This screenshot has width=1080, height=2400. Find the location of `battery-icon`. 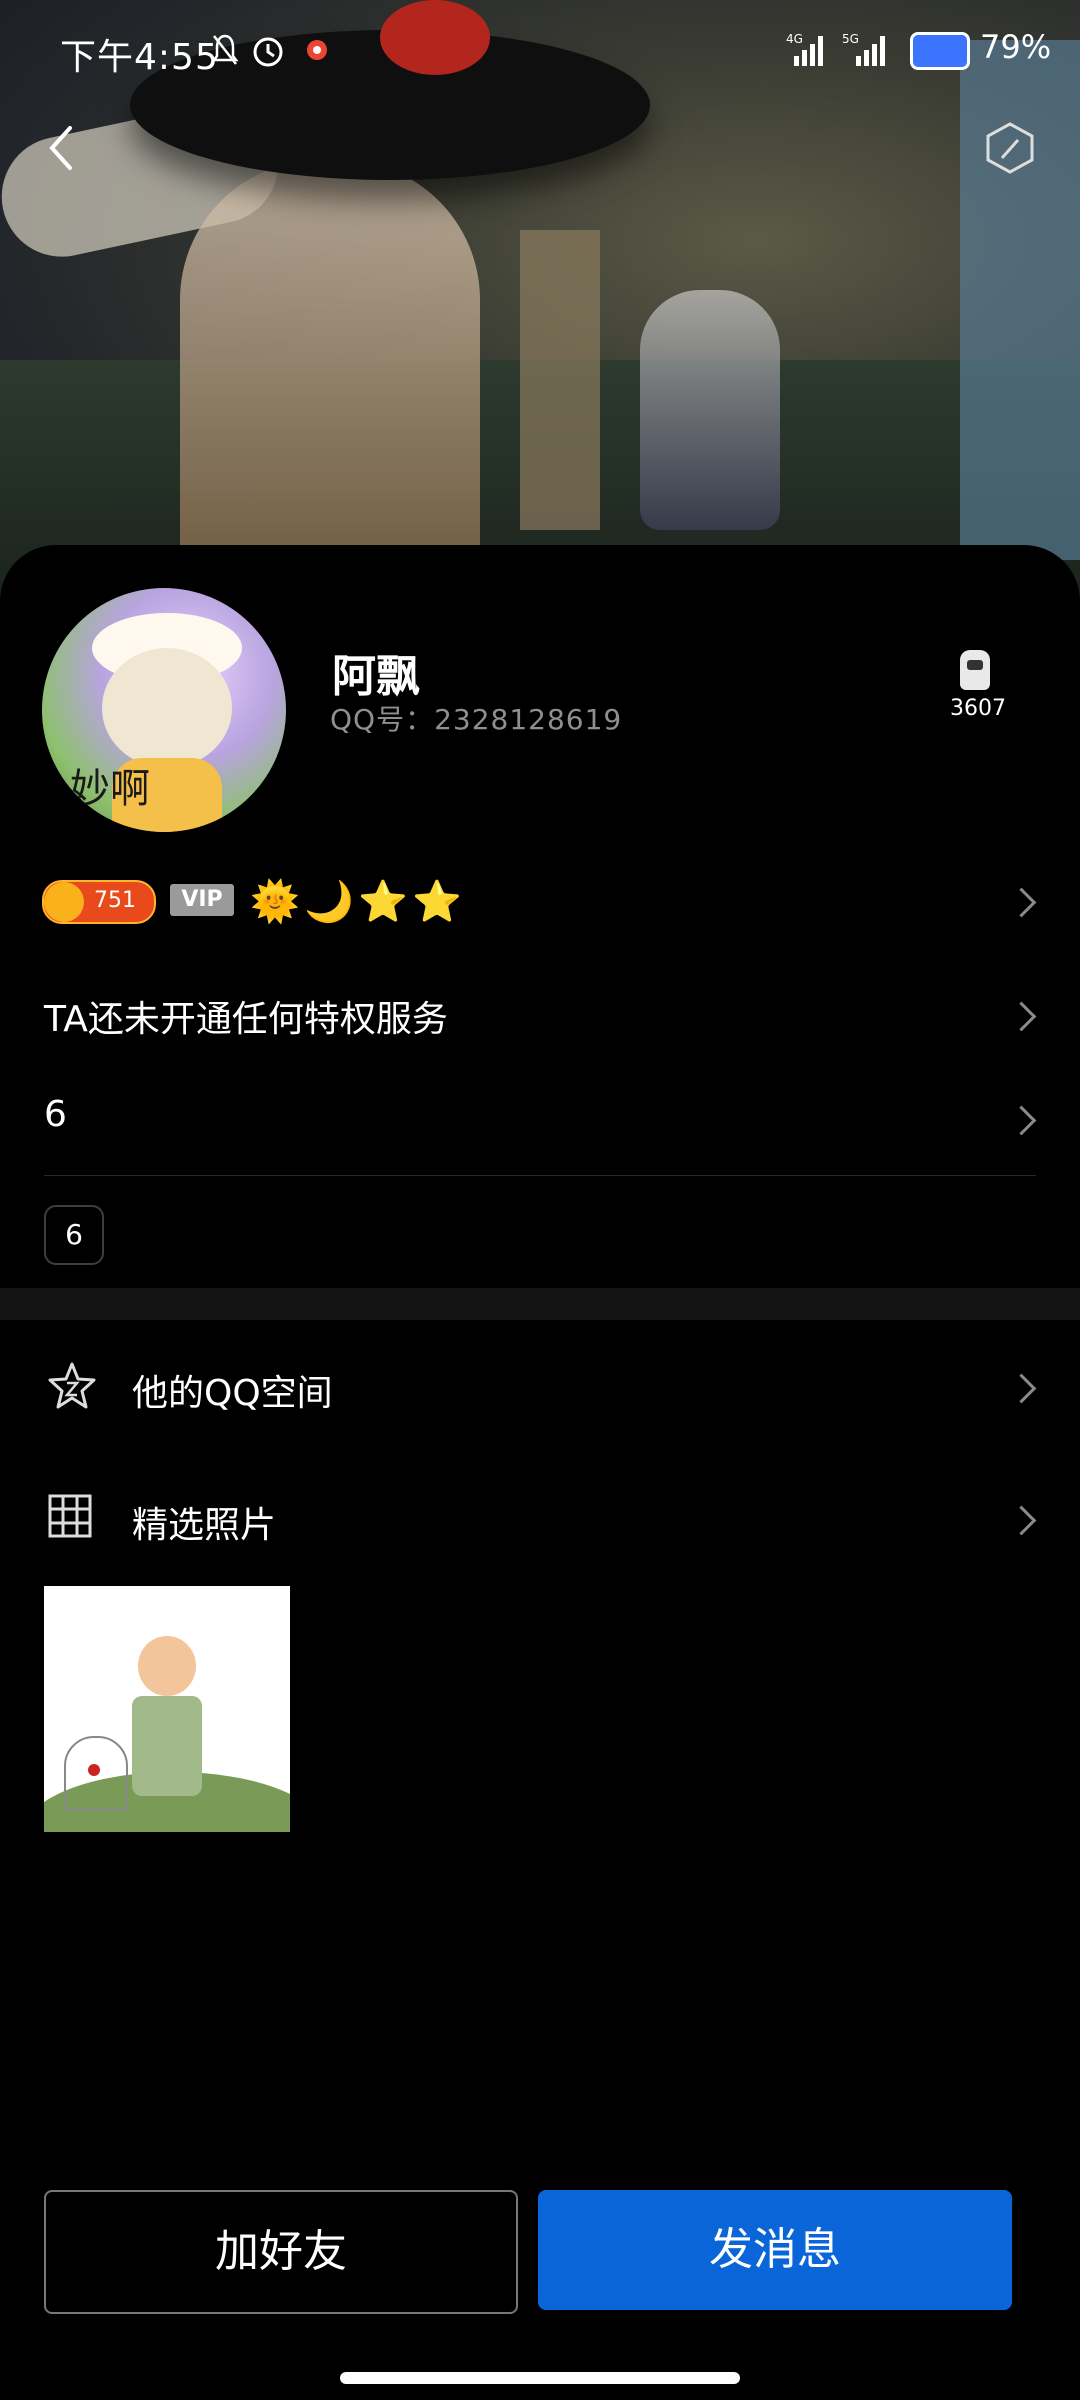

battery-icon is located at coordinates (940, 51).